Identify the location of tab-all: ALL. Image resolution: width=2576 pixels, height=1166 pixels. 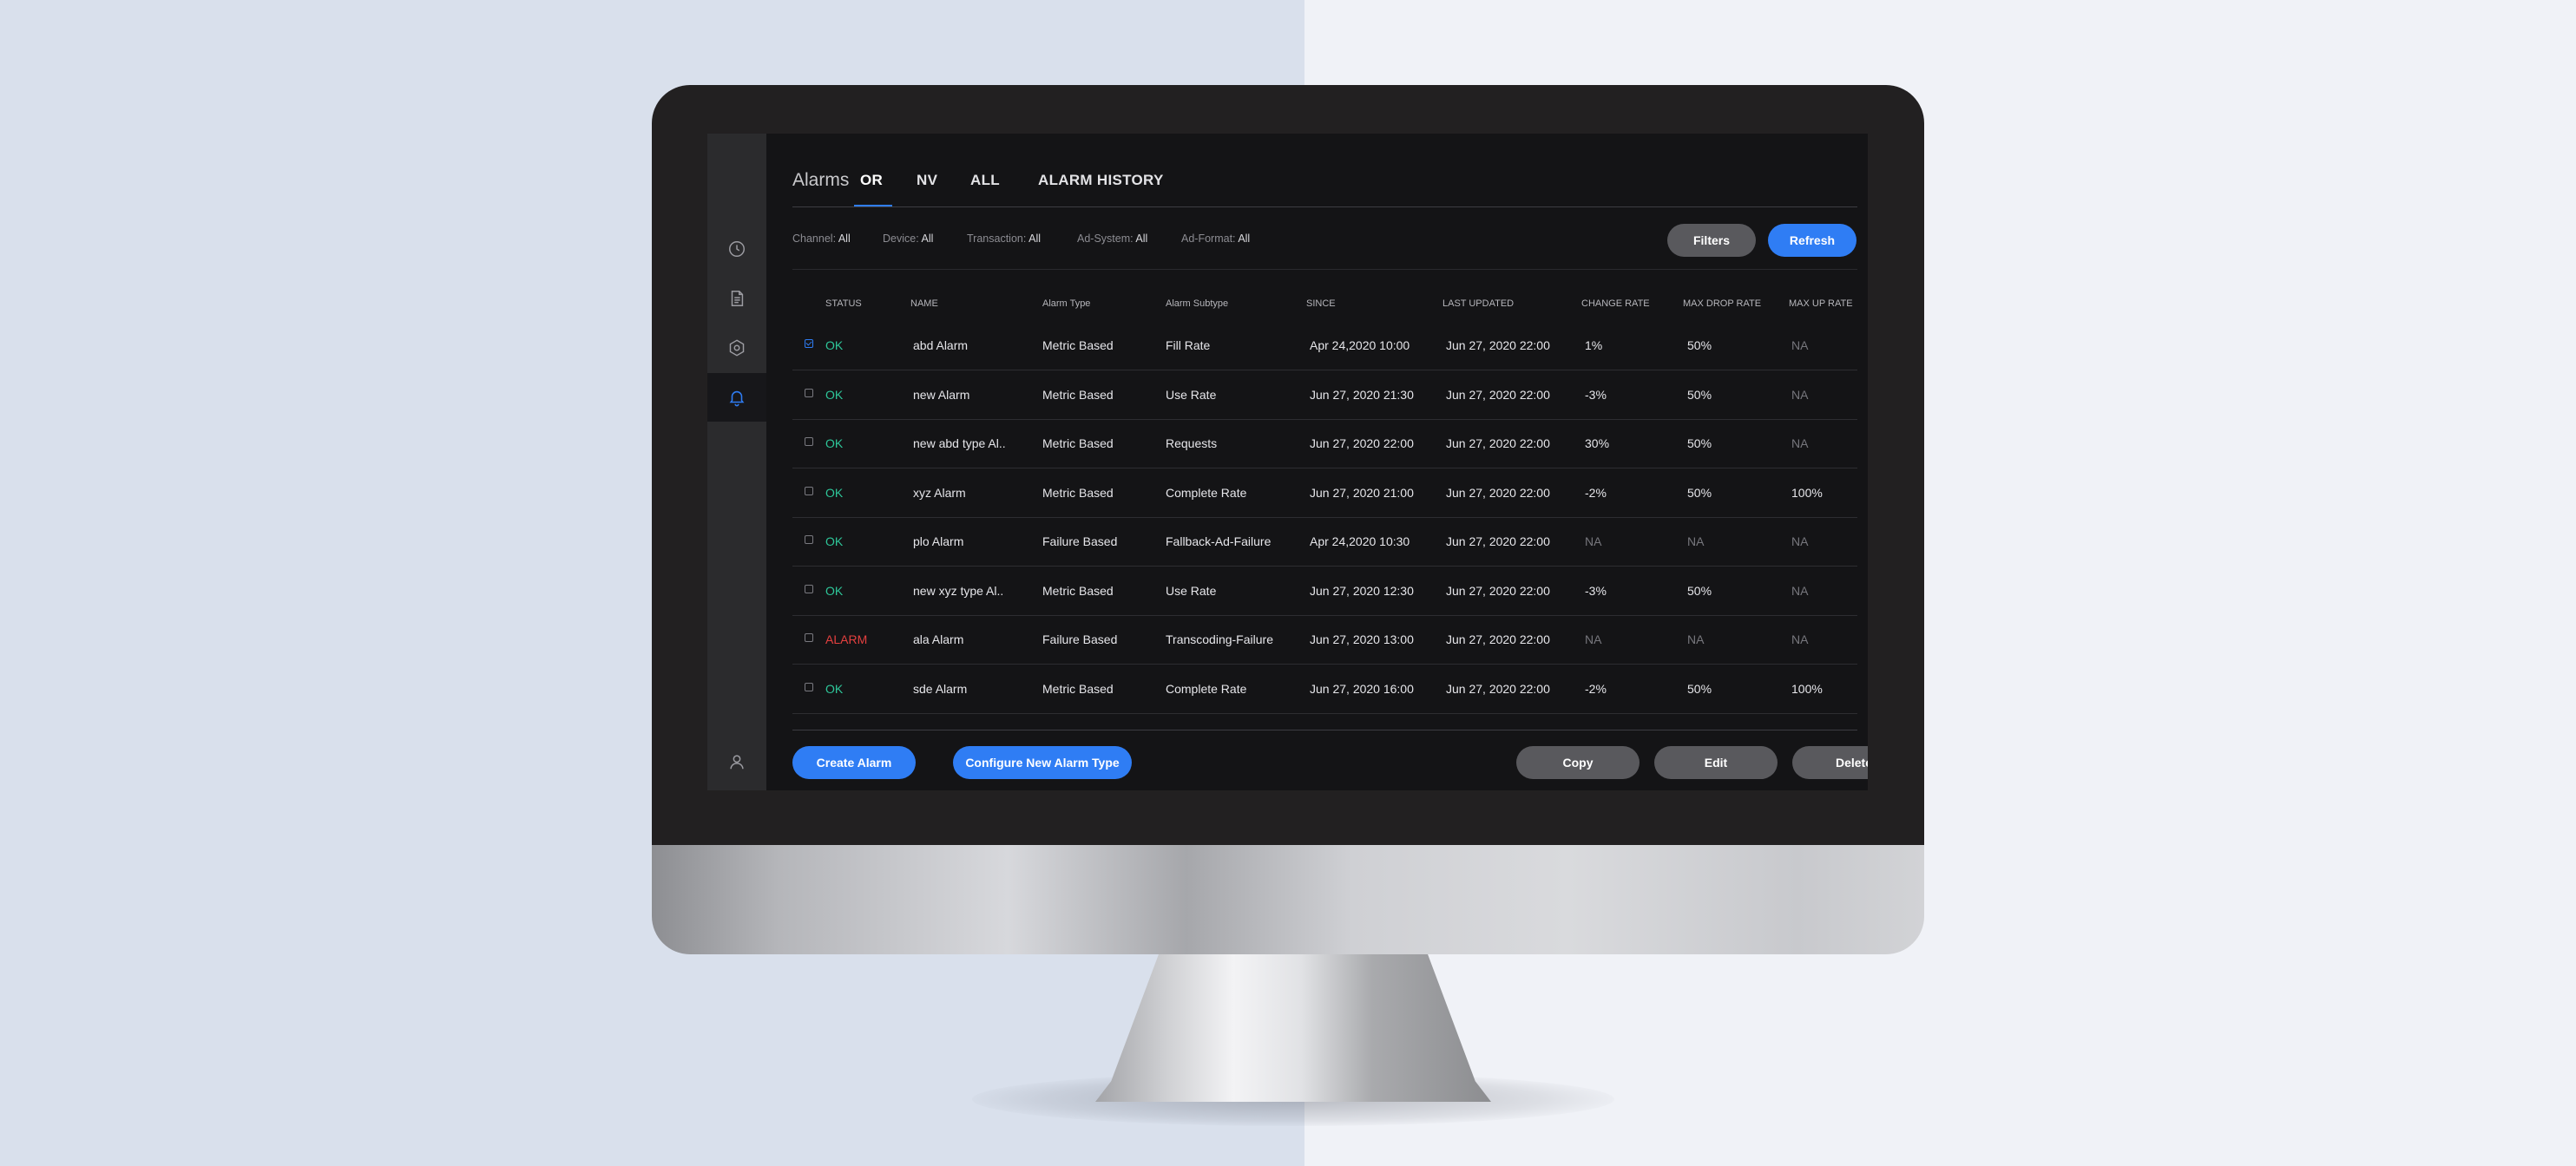
(985, 181).